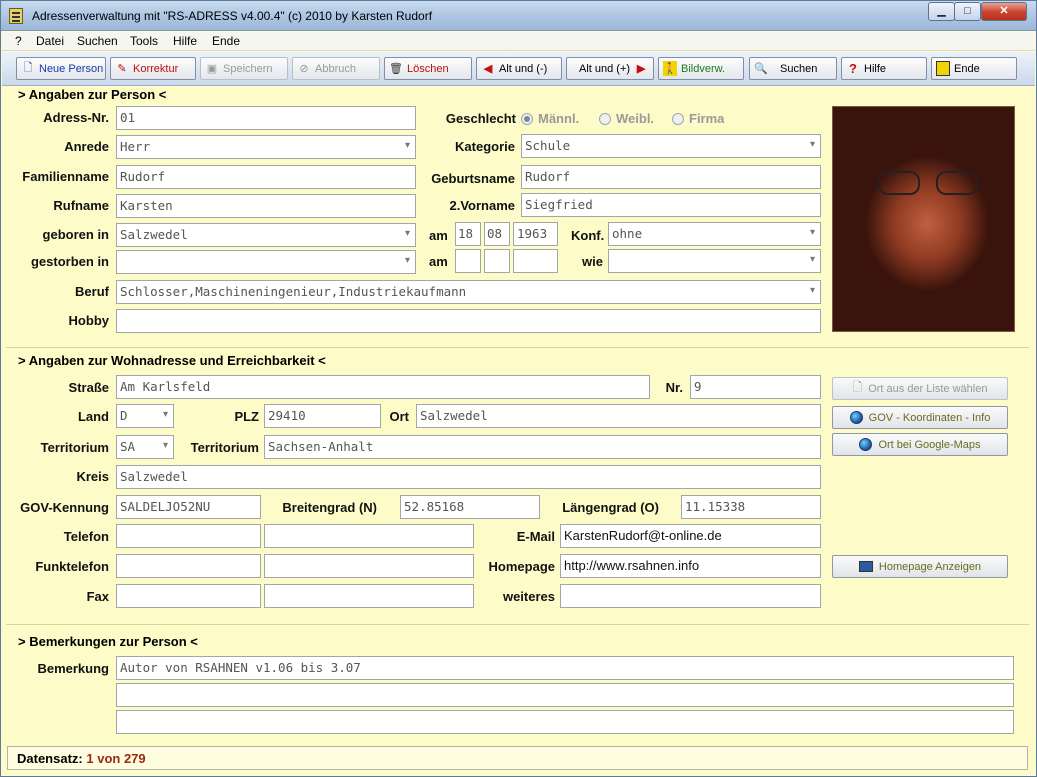 The width and height of the screenshot is (1037, 777). I want to click on glasses-shape, so click(938, 185).